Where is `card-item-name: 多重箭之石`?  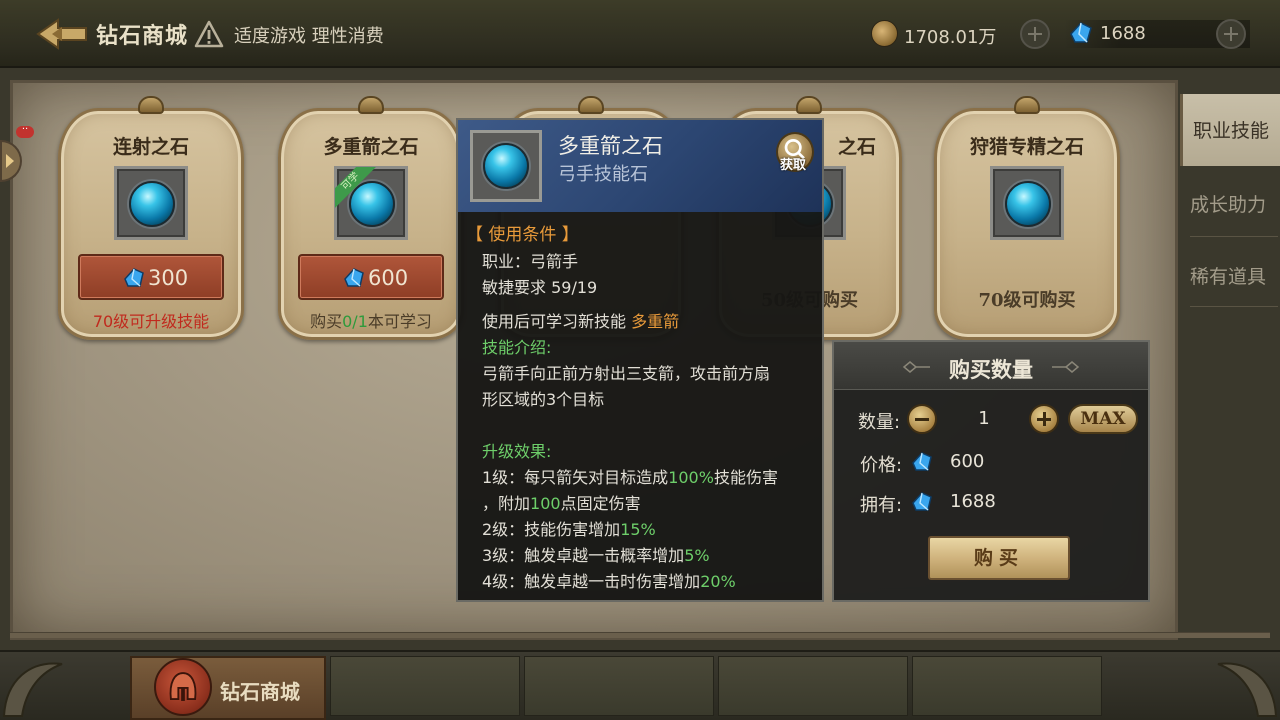
card-item-name: 多重箭之石 is located at coordinates (371, 147).